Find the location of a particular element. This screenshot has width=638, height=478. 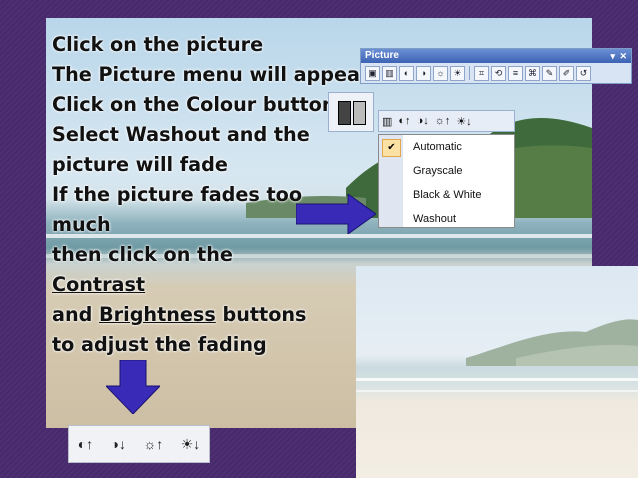

instruction-line: then click on the is located at coordinates (142, 254).